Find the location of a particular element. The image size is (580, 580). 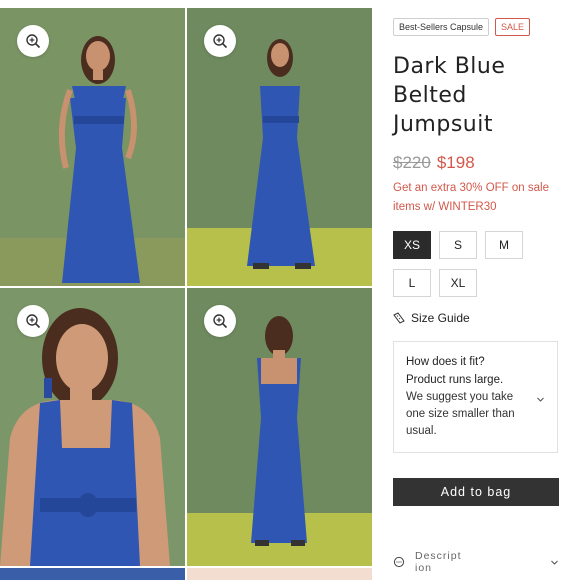

product-title: Dark Blue Belted Jumpsuit is located at coordinates (449, 95).